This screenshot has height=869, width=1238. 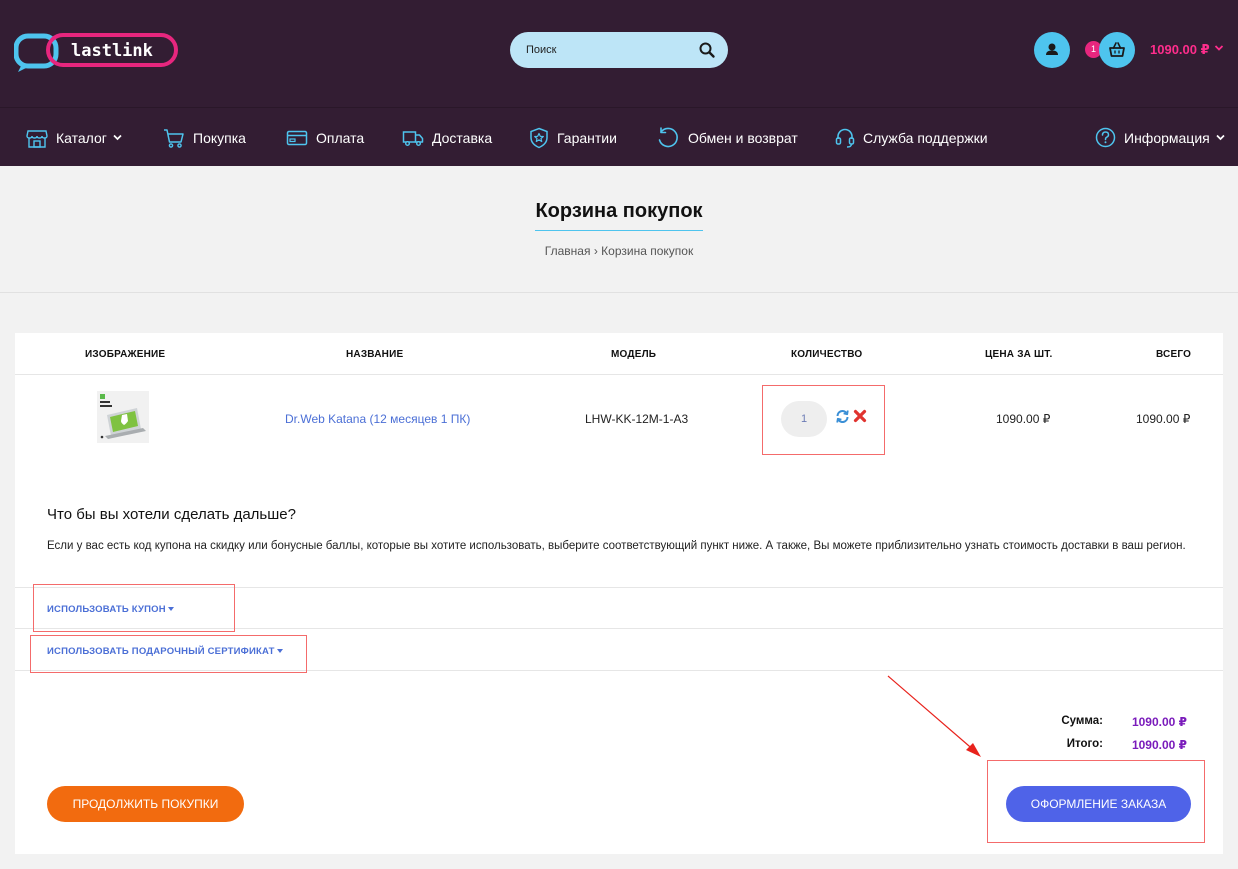 I want to click on breadcrumb-current: Корзина покупок, so click(x=647, y=251).